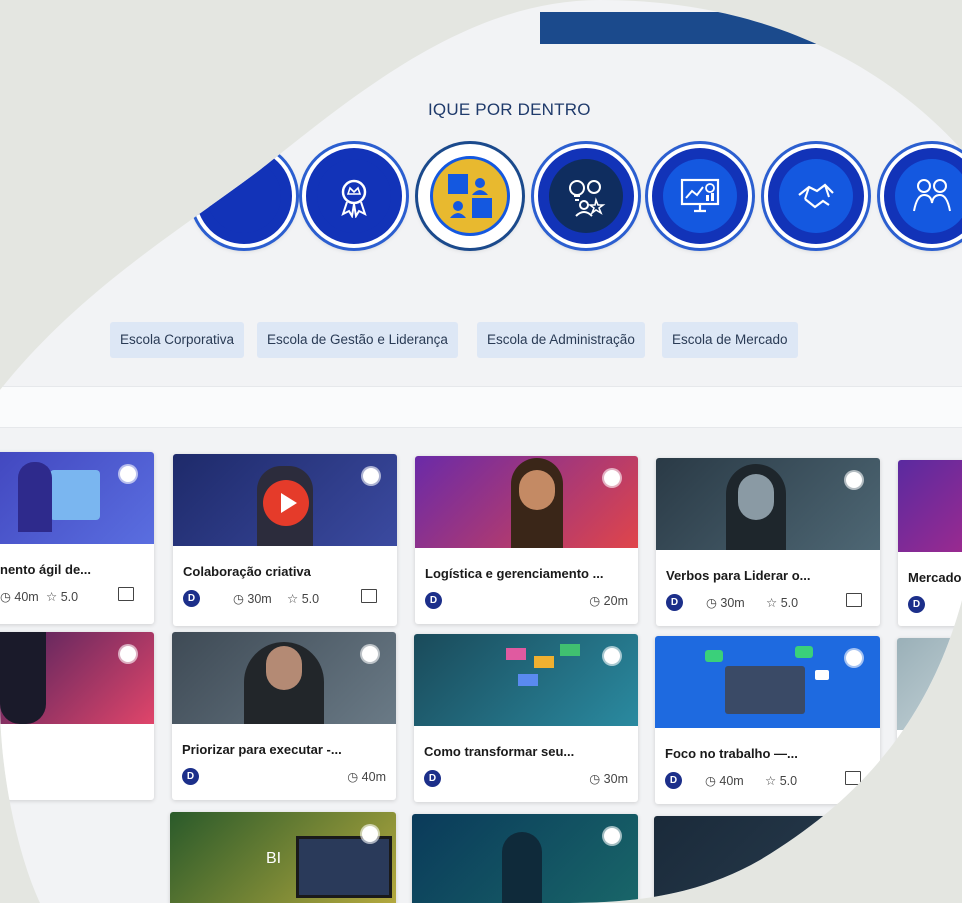 This screenshot has height=903, width=962. I want to click on category-circle-dashboard, so click(700, 196).